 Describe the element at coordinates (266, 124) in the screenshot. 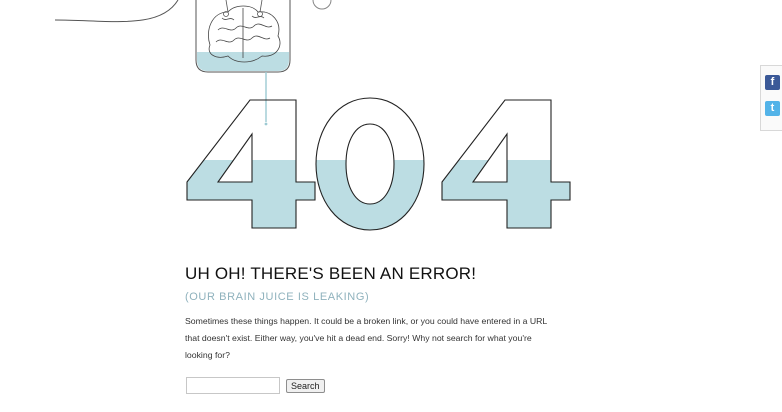

I see `drip-drop` at that location.